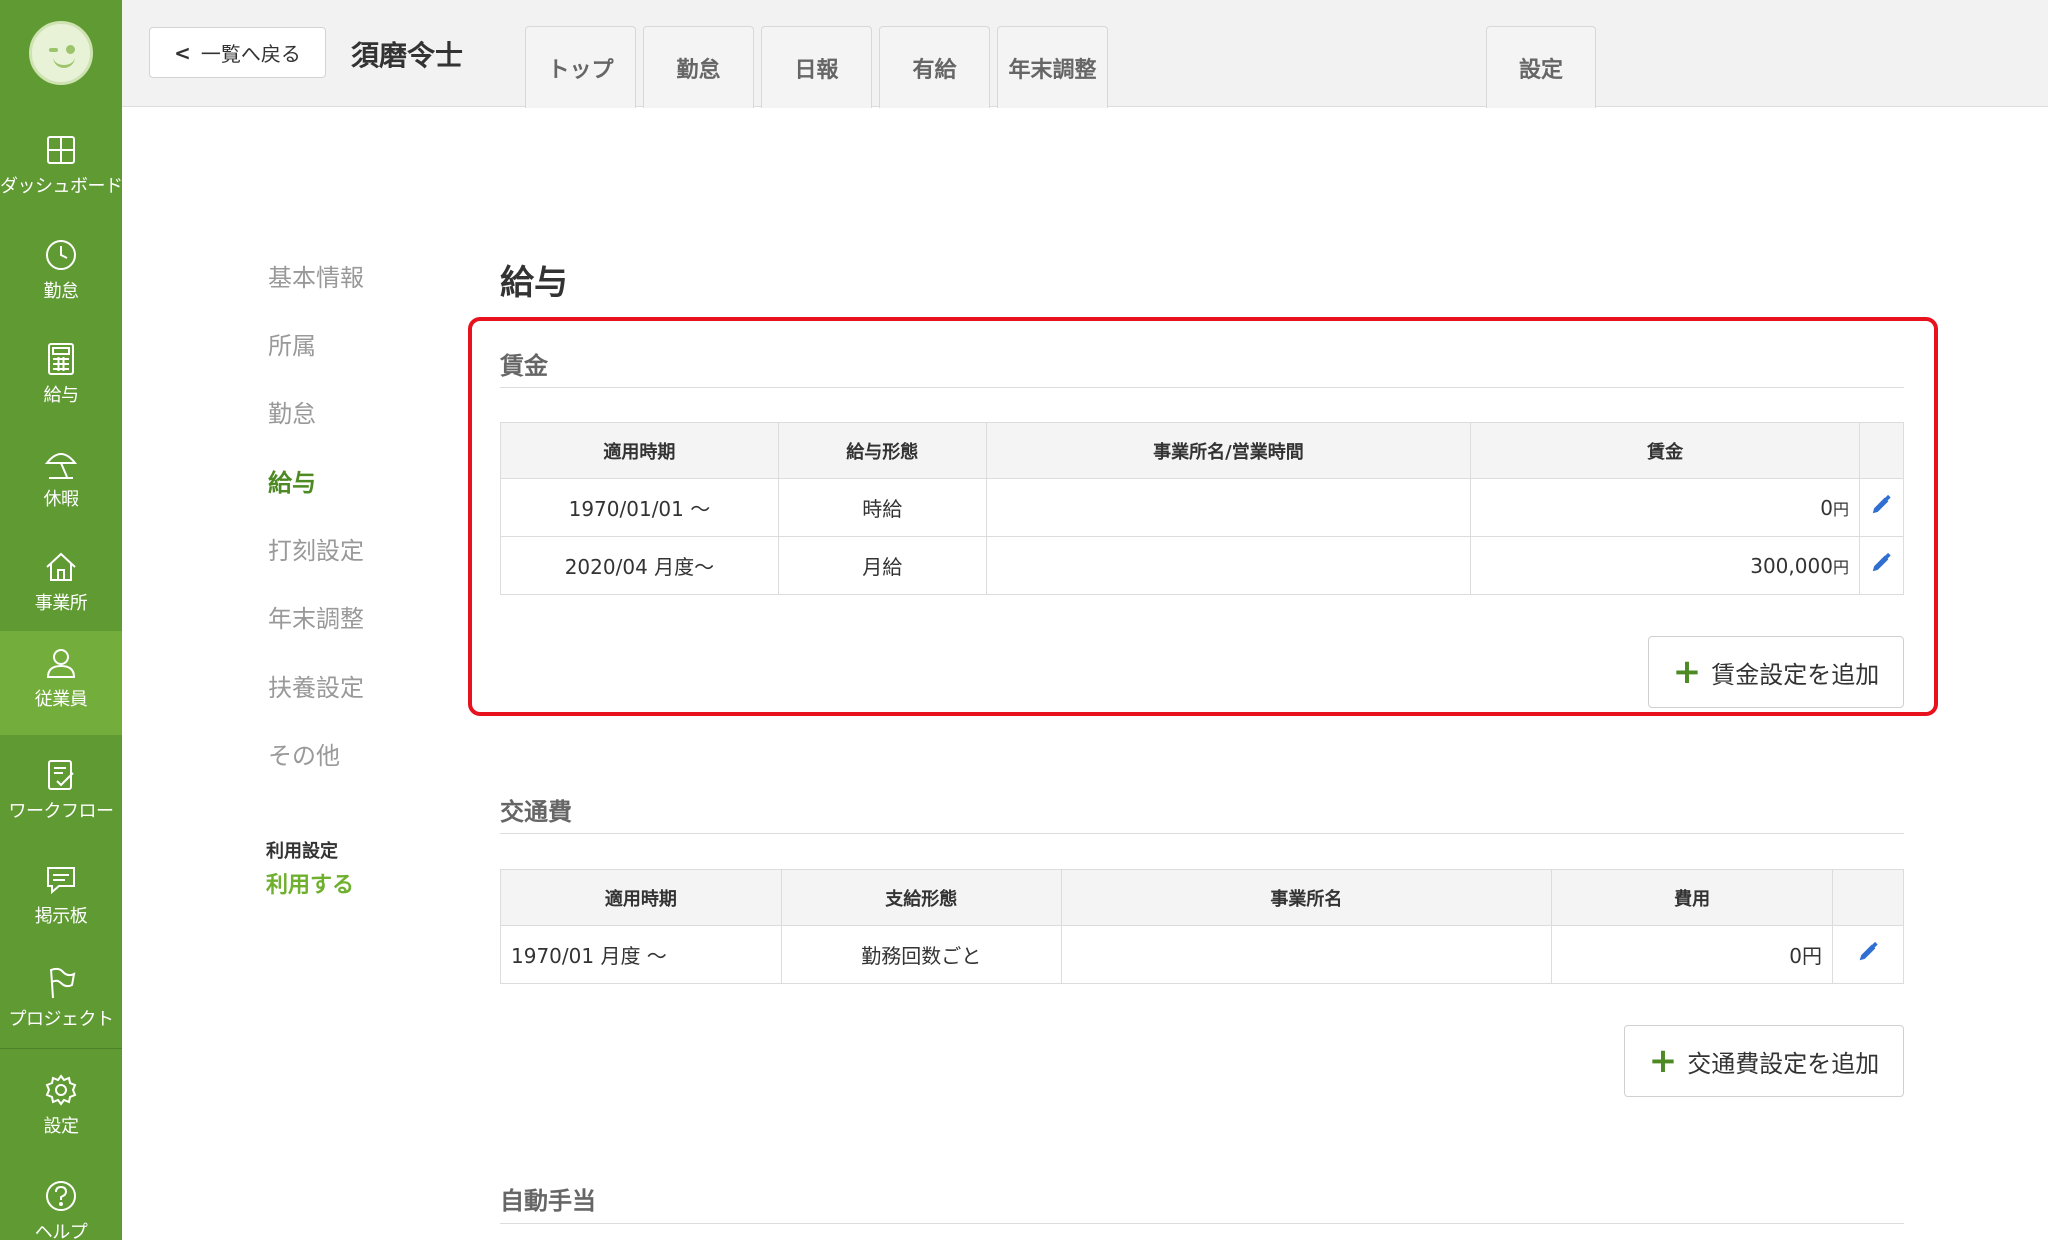 Image resolution: width=2048 pixels, height=1240 pixels. Describe the element at coordinates (536, 812) in the screenshot. I see `commute-section-title: 交通費` at that location.